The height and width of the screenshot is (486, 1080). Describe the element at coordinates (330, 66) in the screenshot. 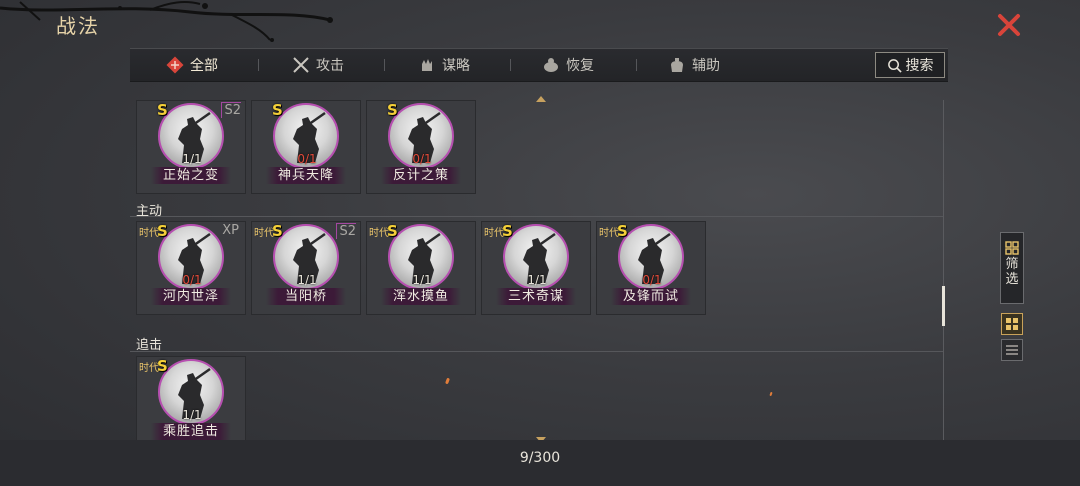

I see `tab-attack-label: 攻击` at that location.